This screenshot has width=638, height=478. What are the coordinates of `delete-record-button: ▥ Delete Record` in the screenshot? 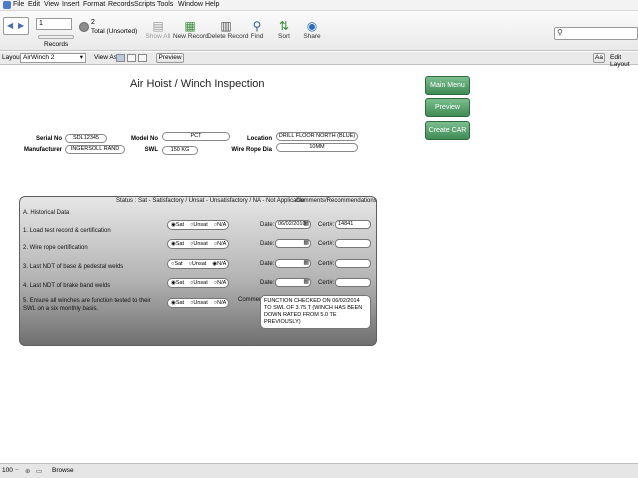 It's located at (228, 29).